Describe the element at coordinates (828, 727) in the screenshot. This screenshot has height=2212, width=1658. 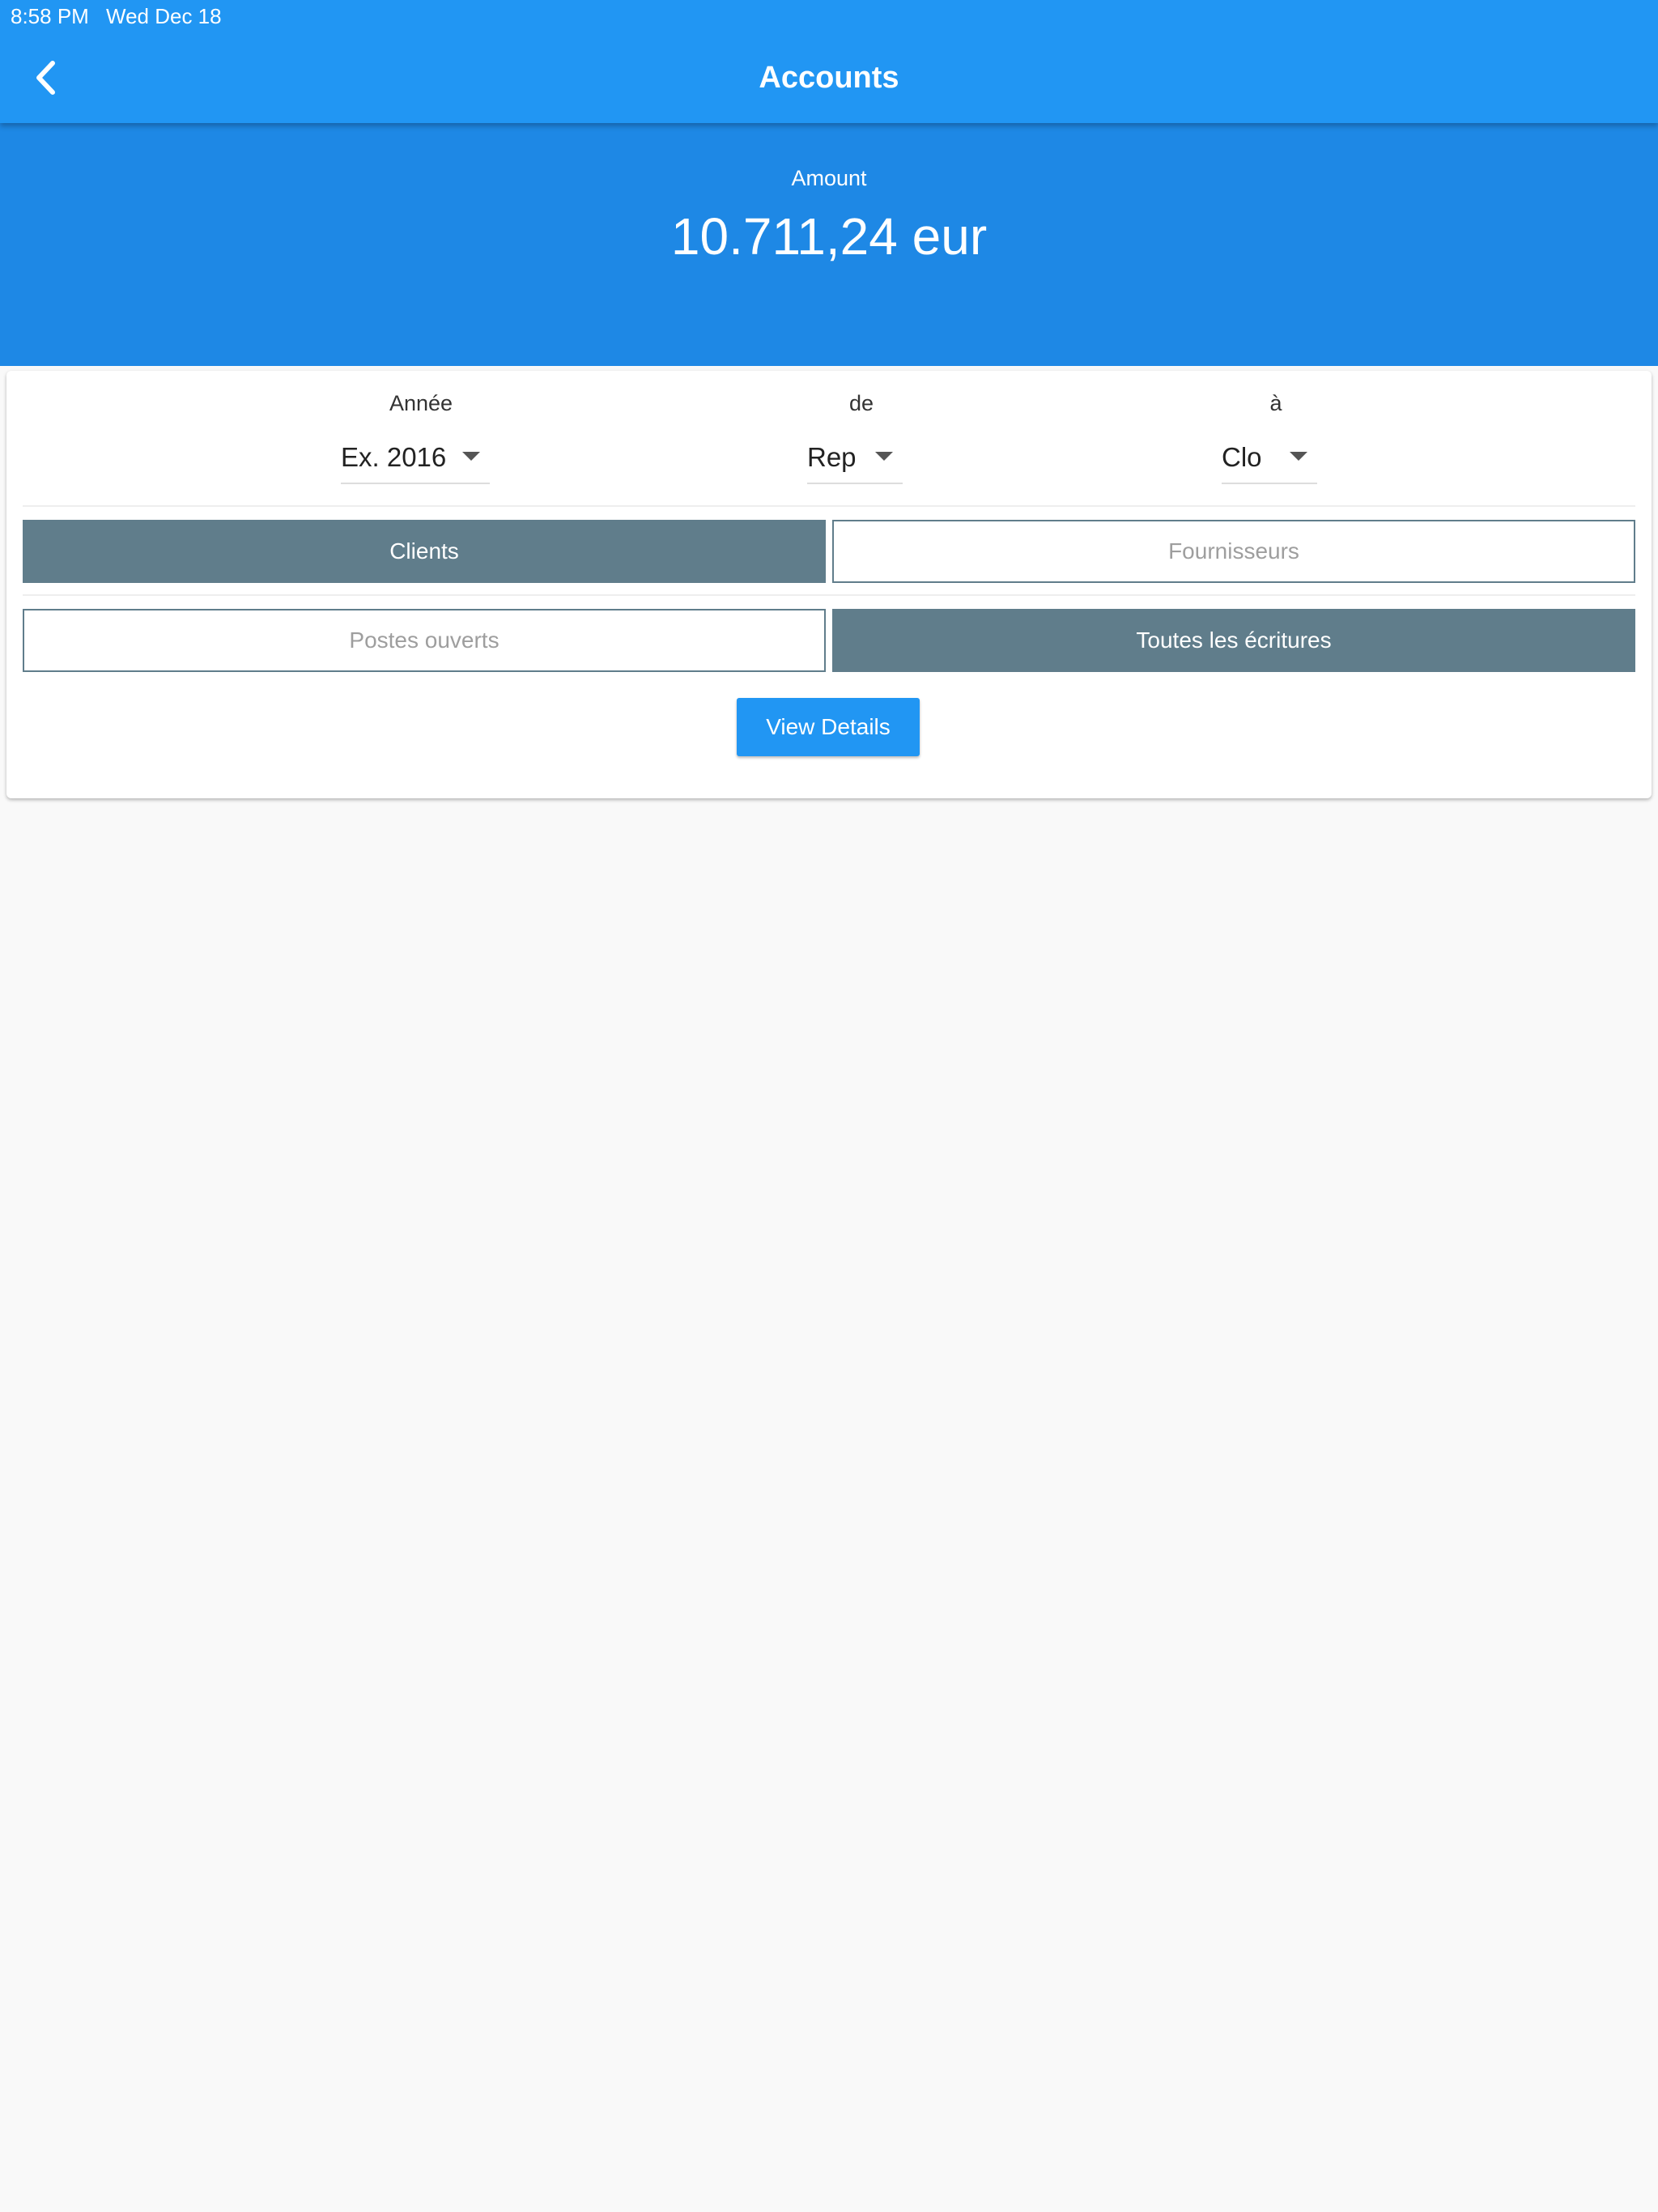
I see `view-details-button: View Details` at that location.